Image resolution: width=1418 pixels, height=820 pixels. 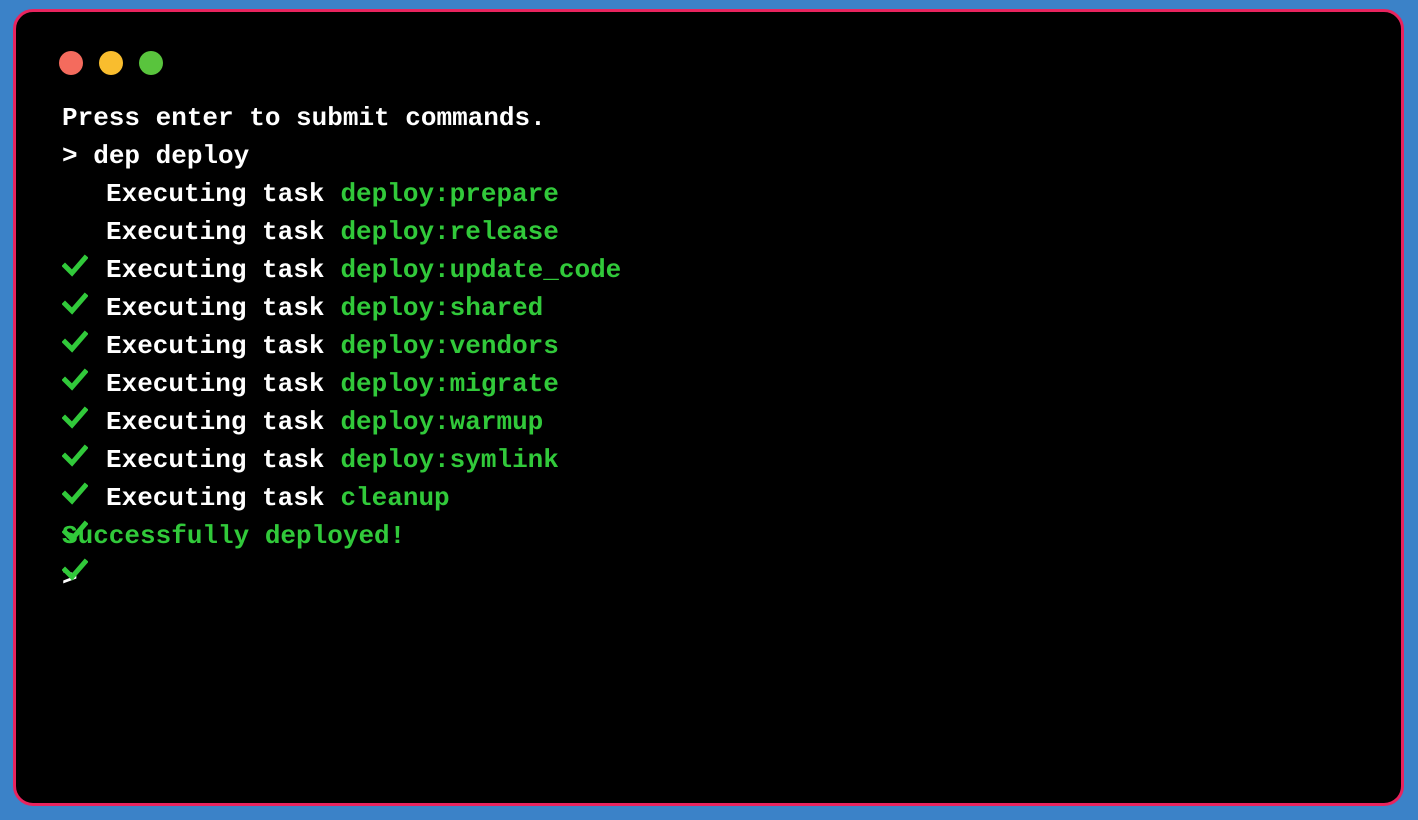 I want to click on minimize-circle-icon, so click(x=111, y=63).